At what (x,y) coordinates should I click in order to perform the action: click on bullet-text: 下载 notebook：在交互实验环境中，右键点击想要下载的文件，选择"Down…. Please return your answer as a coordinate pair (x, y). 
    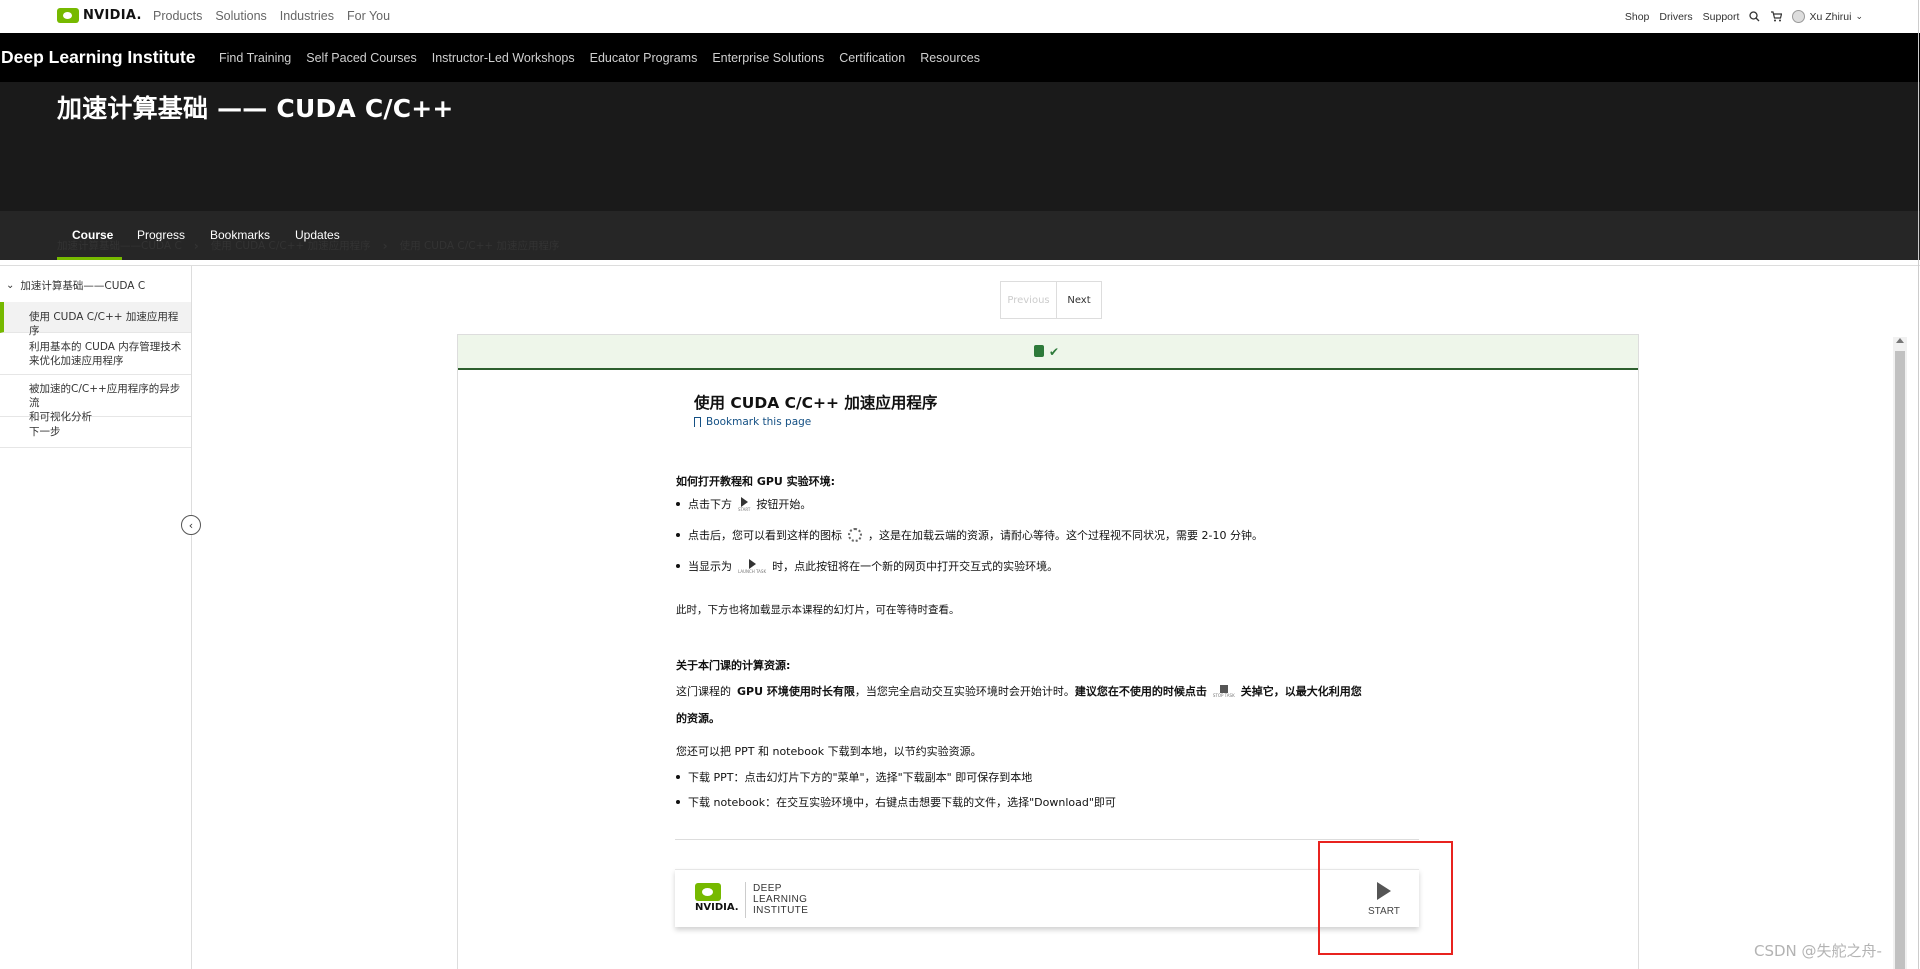
    Looking at the image, I should click on (902, 802).